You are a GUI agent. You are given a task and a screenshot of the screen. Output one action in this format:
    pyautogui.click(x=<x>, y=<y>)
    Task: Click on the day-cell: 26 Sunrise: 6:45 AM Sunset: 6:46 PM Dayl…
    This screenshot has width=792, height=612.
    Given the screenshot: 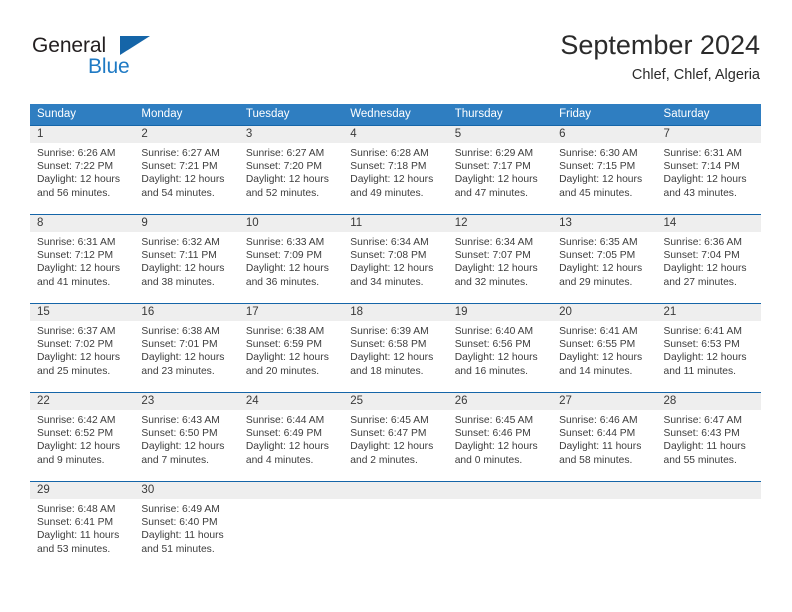 What is the action you would take?
    pyautogui.click(x=500, y=437)
    